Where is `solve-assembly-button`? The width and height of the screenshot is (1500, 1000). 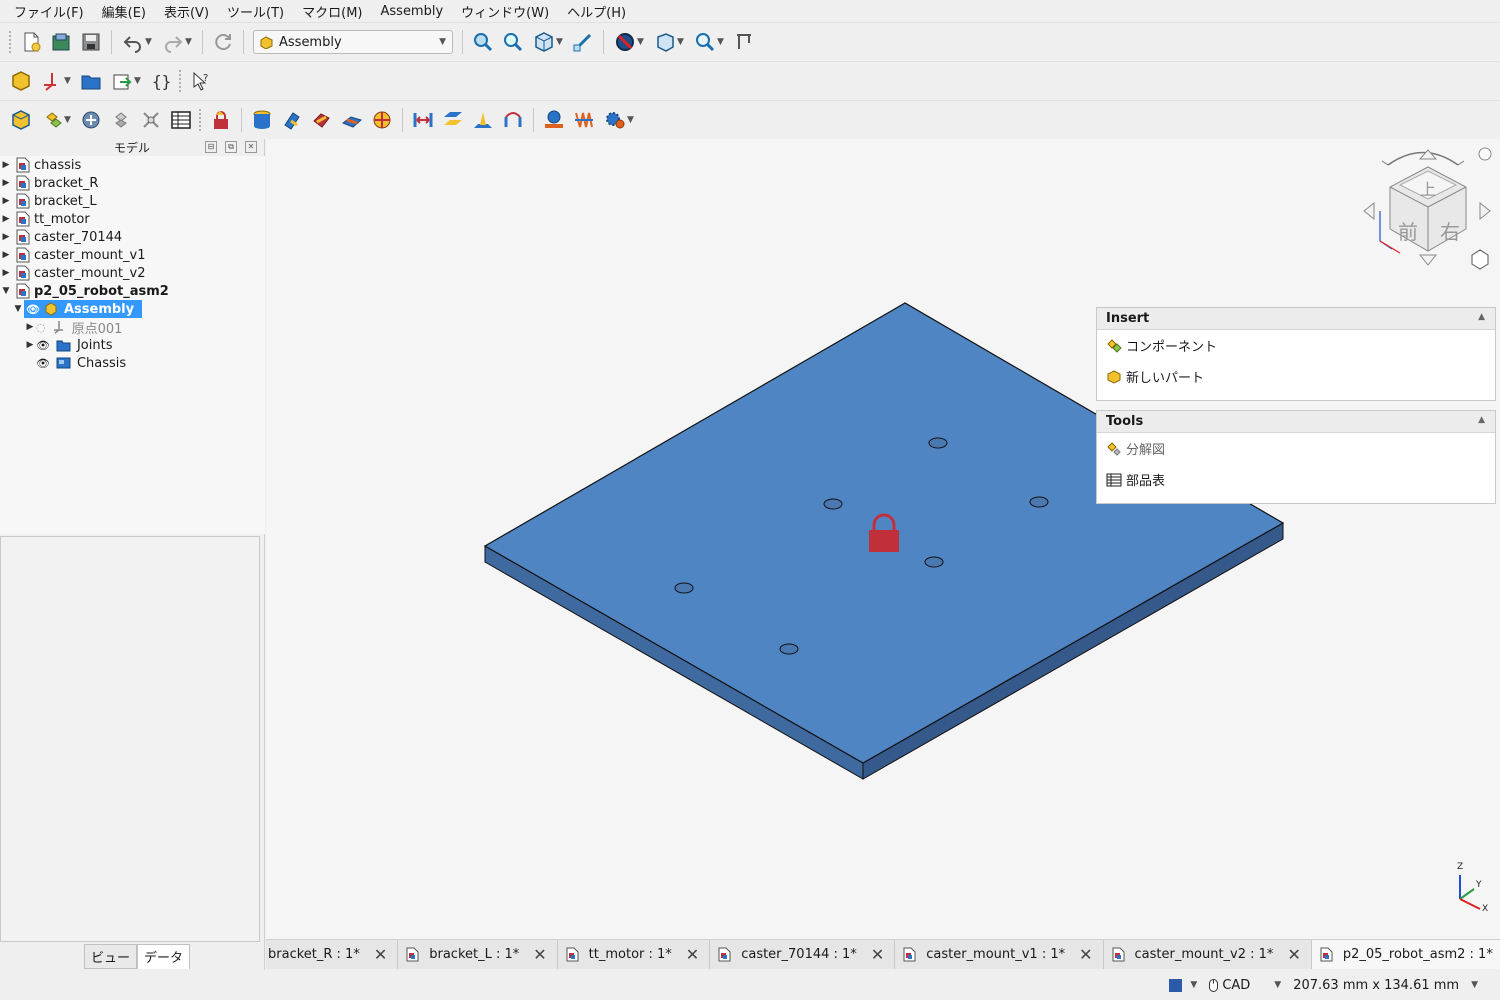
solve-assembly-button is located at coordinates (91, 120).